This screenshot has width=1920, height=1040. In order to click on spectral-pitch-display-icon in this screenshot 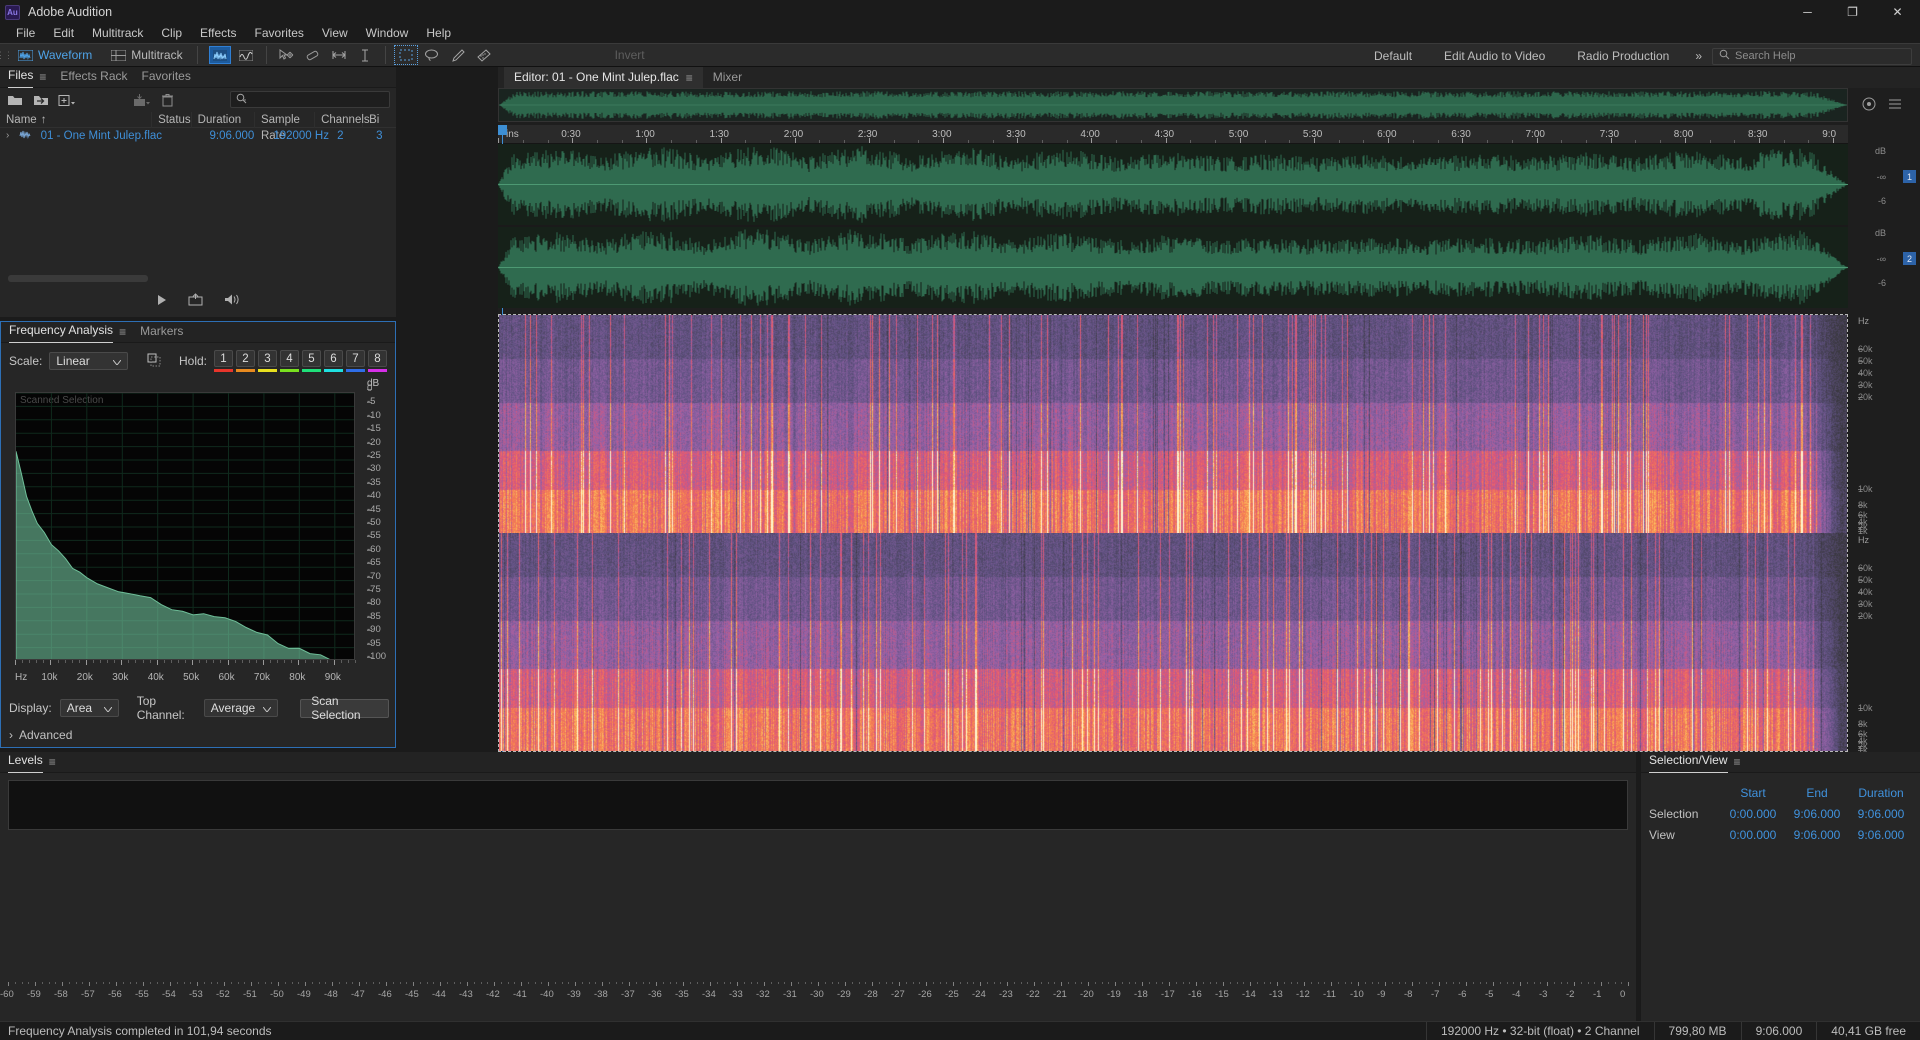, I will do `click(246, 55)`.